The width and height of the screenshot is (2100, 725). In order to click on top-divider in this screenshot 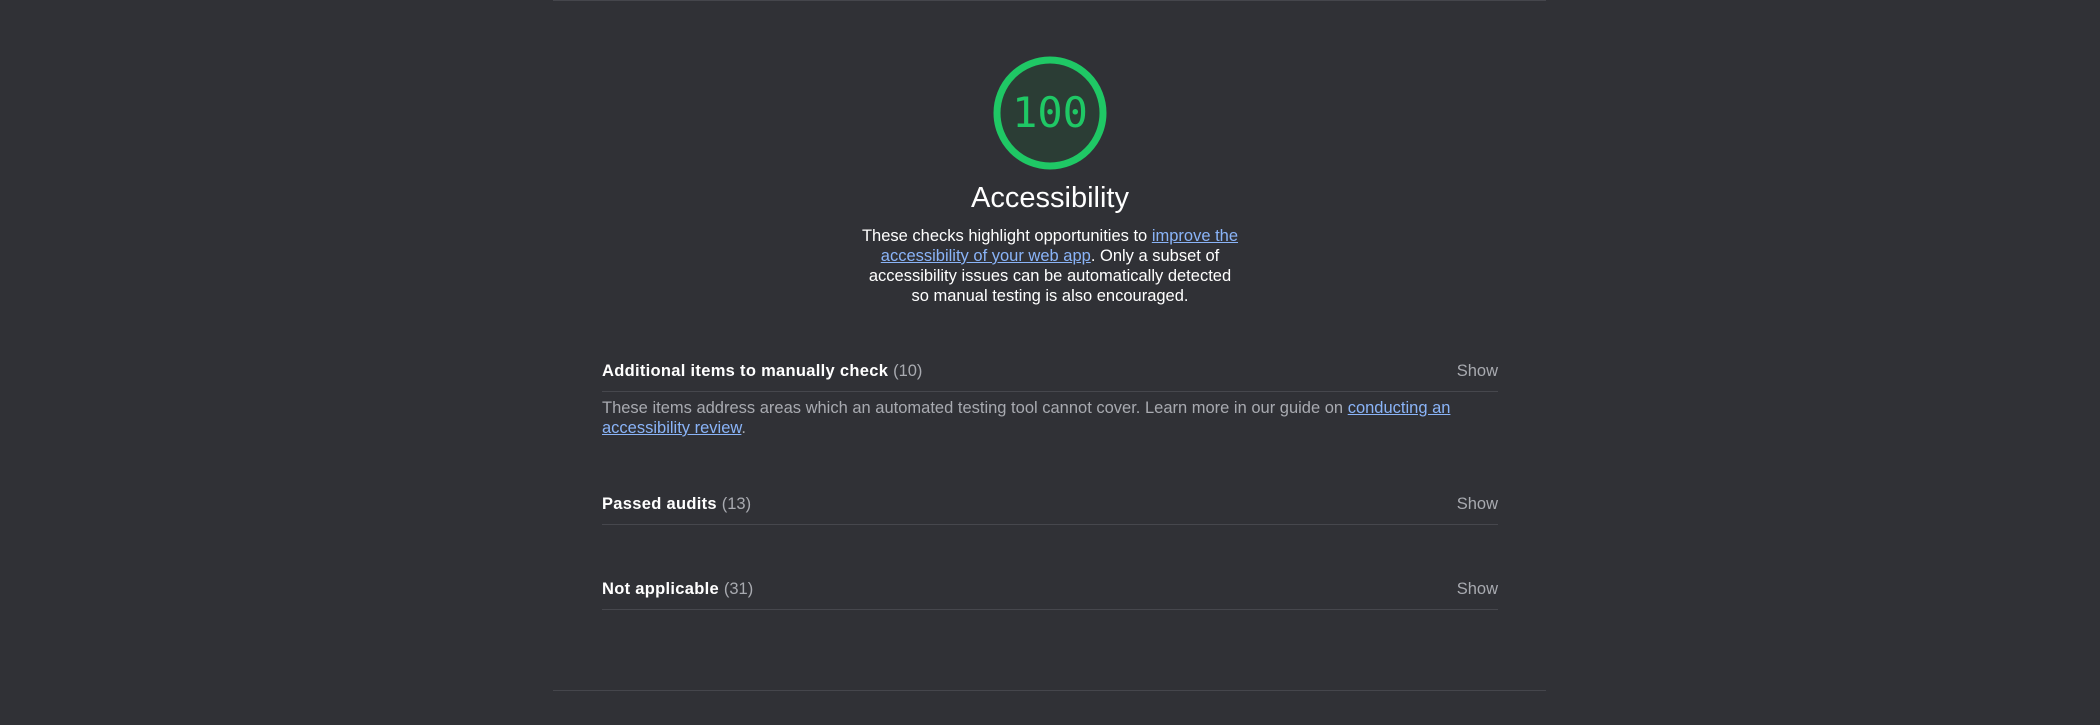, I will do `click(1049, 0)`.